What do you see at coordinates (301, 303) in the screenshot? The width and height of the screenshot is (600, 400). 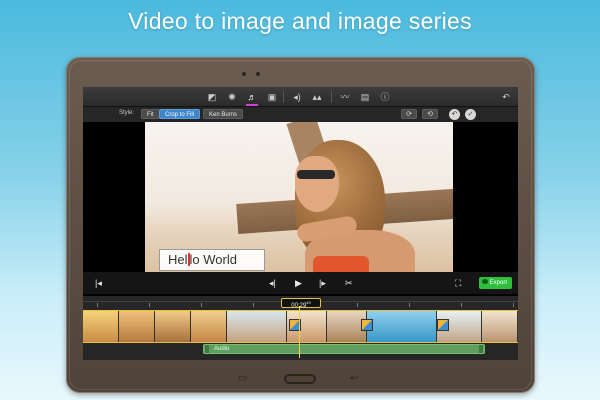 I see `current-timecode: 00:2949` at bounding box center [301, 303].